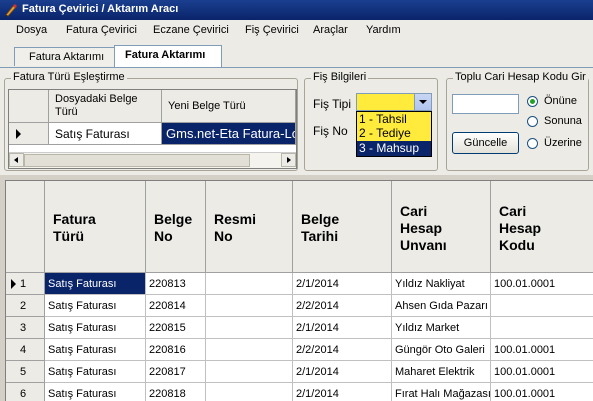 Image resolution: width=593 pixels, height=401 pixels. I want to click on radio-onune-label: Önüne, so click(561, 101).